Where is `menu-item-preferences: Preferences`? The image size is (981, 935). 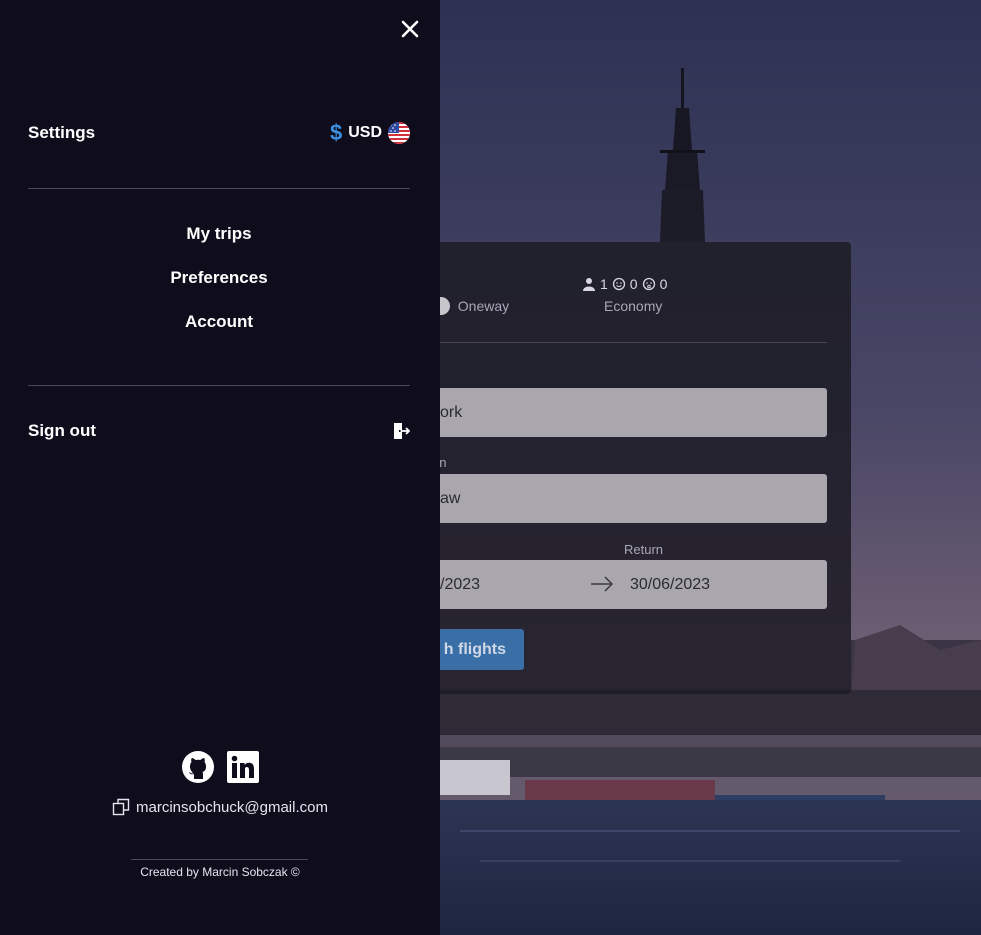
menu-item-preferences: Preferences is located at coordinates (219, 288).